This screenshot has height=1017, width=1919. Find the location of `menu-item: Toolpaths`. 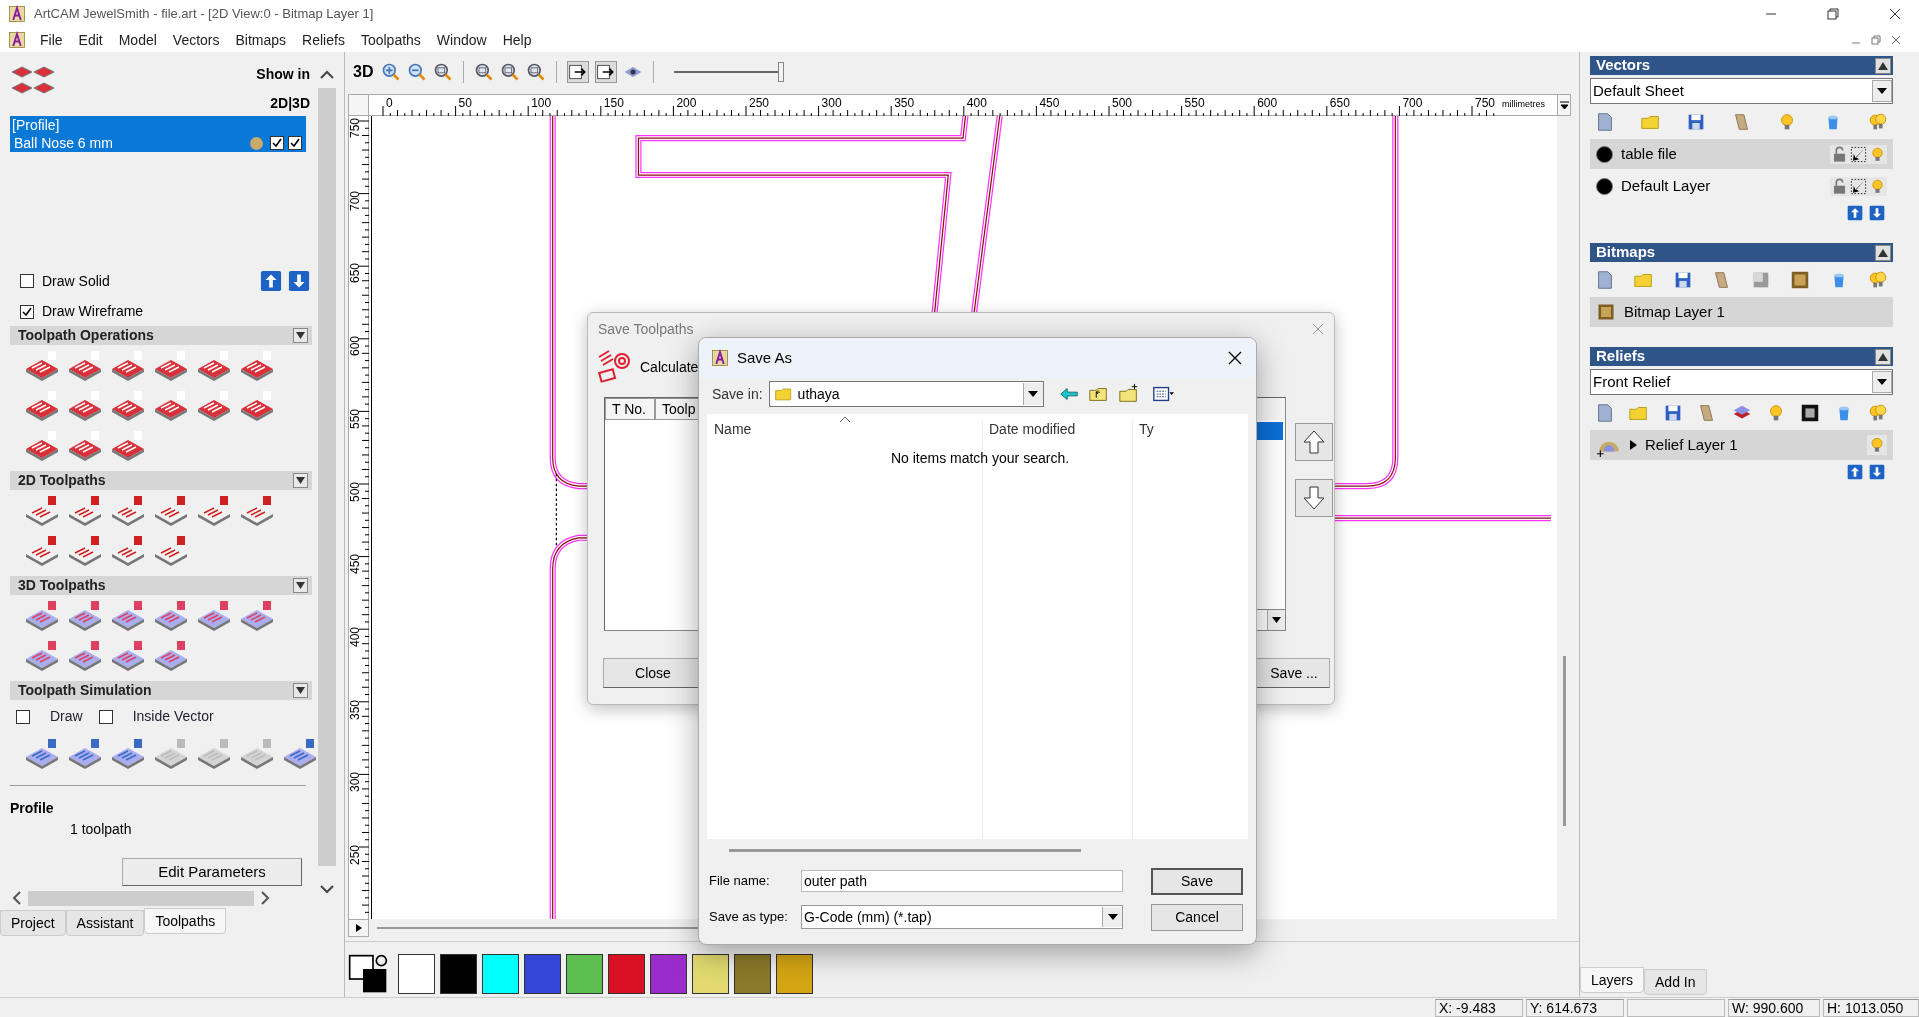

menu-item: Toolpaths is located at coordinates (390, 40).